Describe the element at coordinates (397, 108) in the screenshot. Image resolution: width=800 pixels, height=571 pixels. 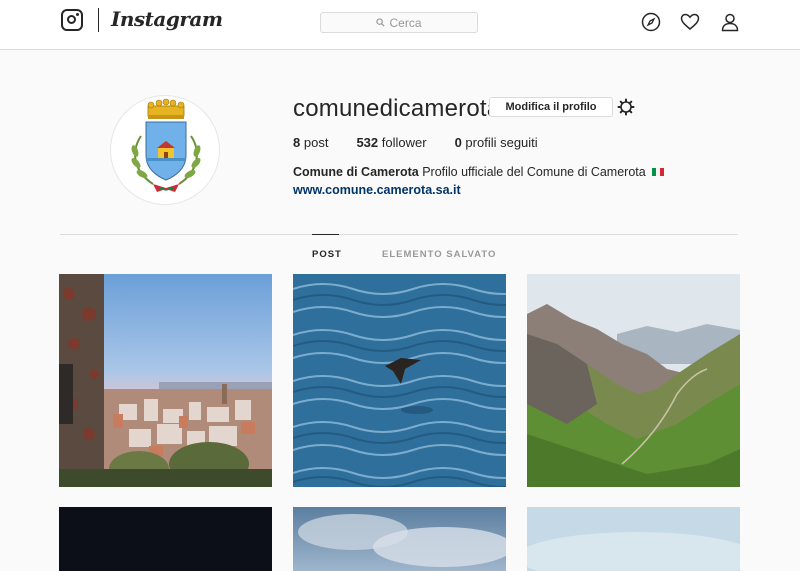
I see `profile-username: comunedicamerota` at that location.